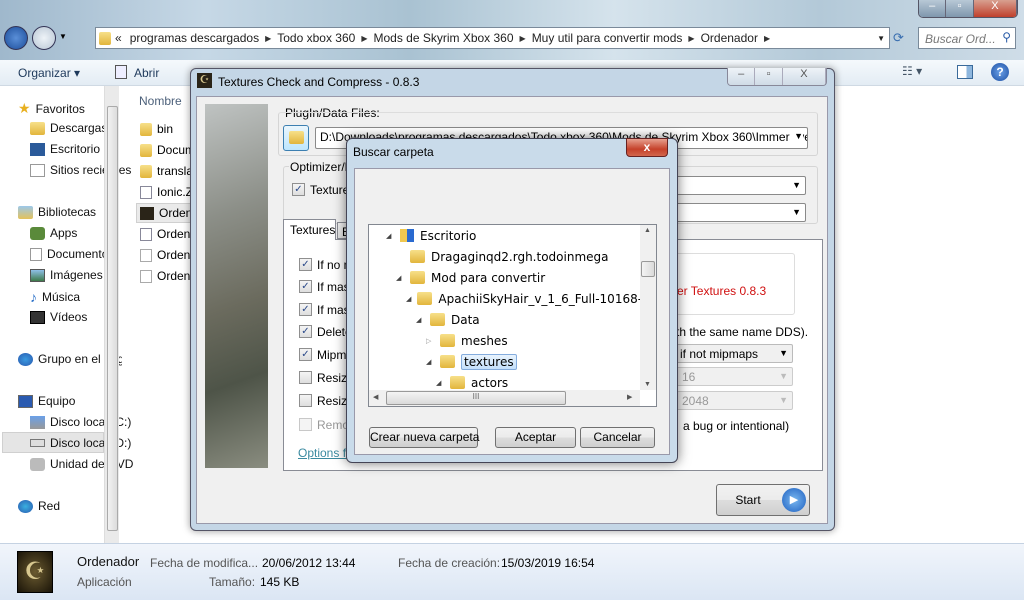 This screenshot has width=1024, height=600. I want to click on scroll-down-icon: ▼, so click(647, 384).